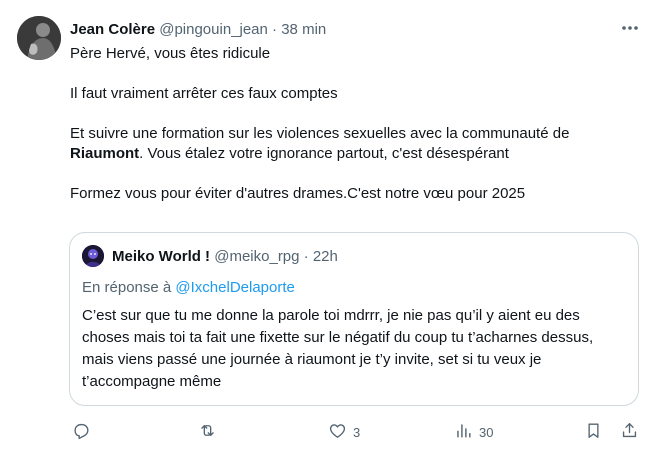 The height and width of the screenshot is (457, 662). I want to click on tweet-header: Jean Colère @pingouin_jean · 38 min, so click(198, 30).